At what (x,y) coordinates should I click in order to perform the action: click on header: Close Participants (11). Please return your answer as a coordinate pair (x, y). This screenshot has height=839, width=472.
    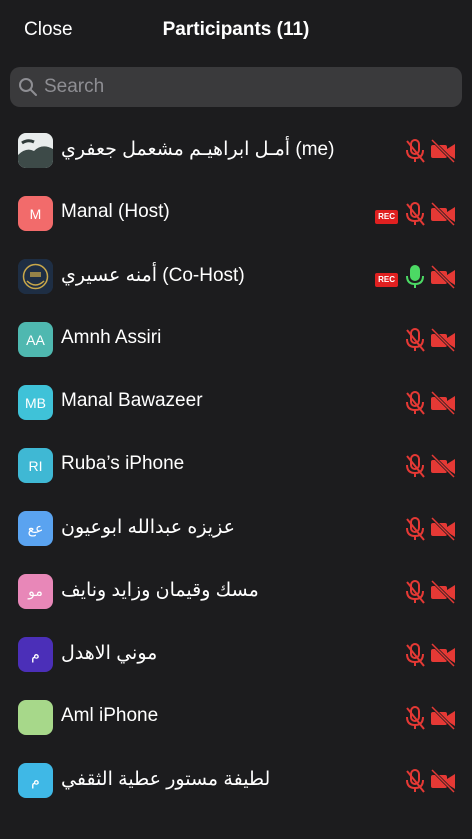
    Looking at the image, I should click on (236, 31).